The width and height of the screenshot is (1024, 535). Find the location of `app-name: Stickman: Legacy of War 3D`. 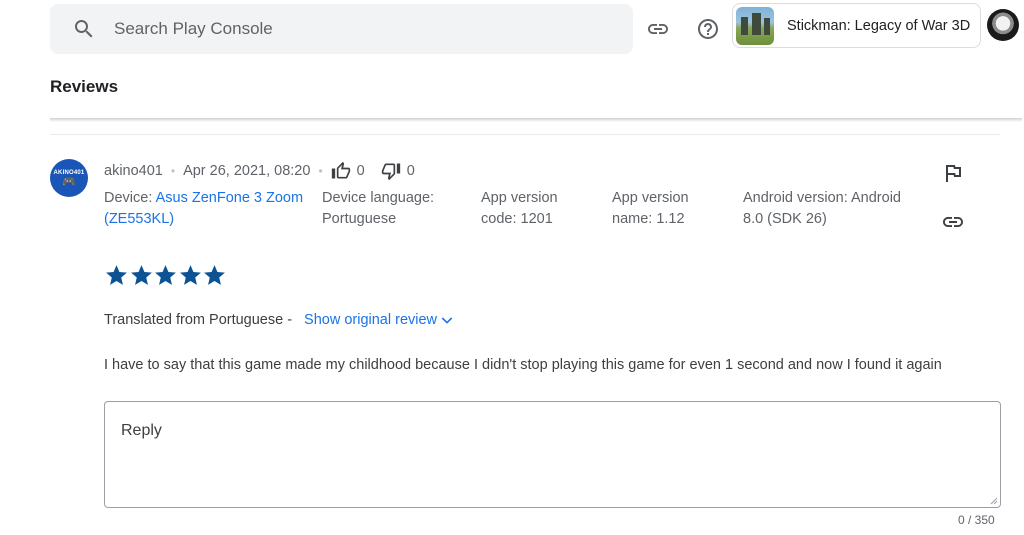

app-name: Stickman: Legacy of War 3D is located at coordinates (879, 25).